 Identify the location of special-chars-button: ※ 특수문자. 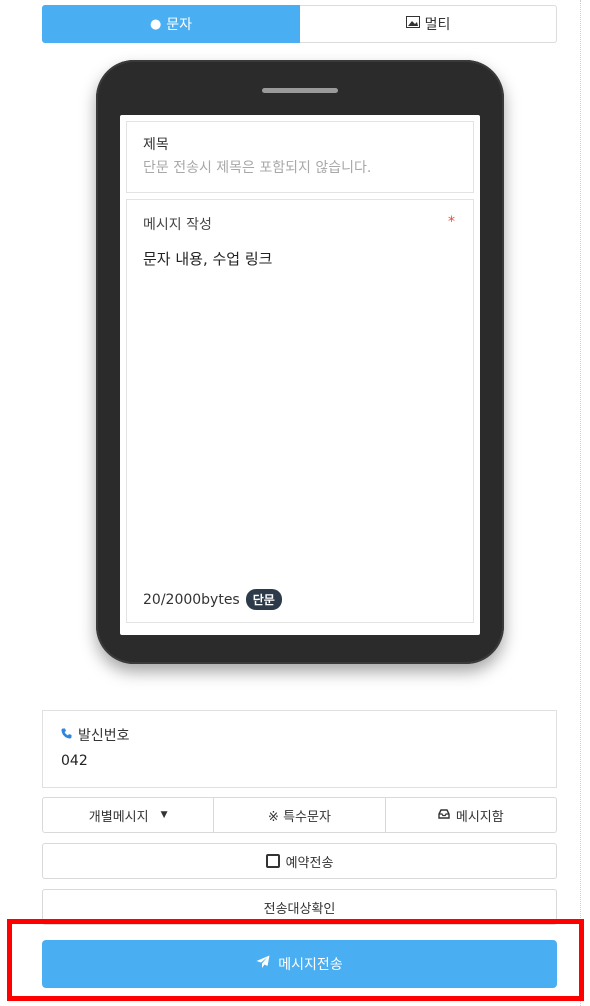
(300, 815).